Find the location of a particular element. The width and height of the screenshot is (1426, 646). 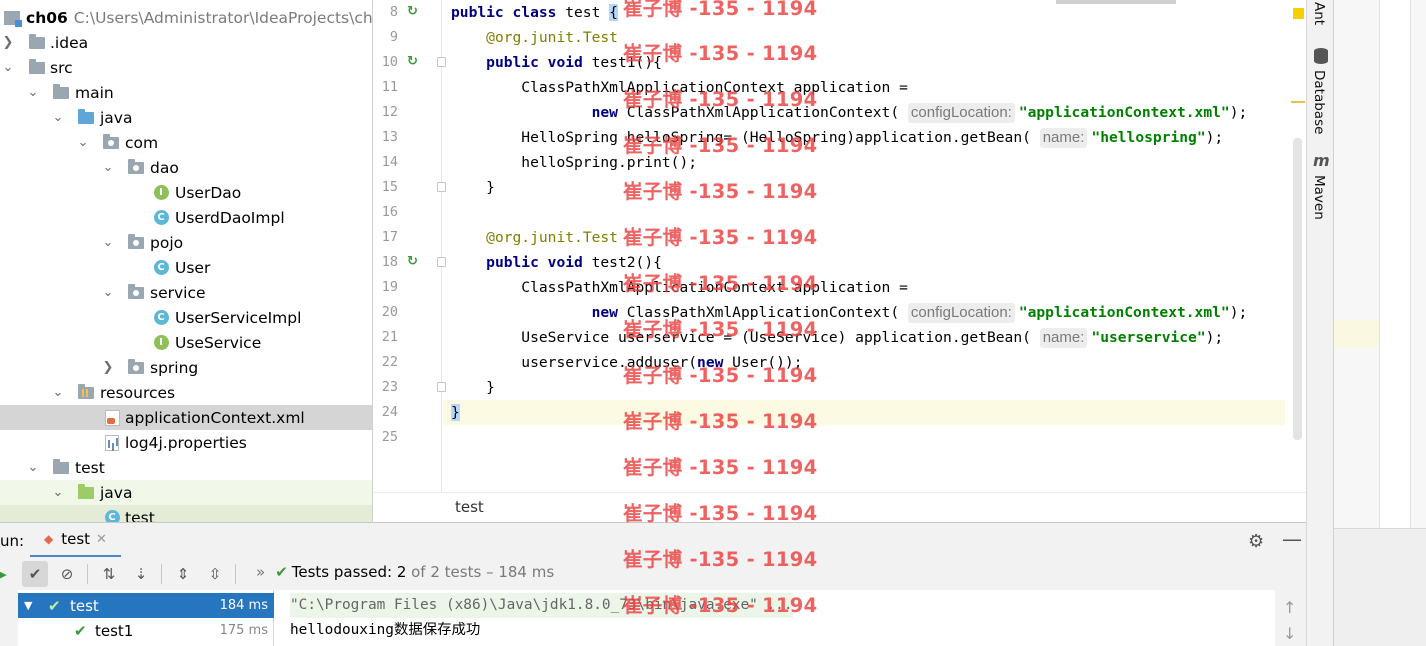

close-icon: ✕ is located at coordinates (101, 539).